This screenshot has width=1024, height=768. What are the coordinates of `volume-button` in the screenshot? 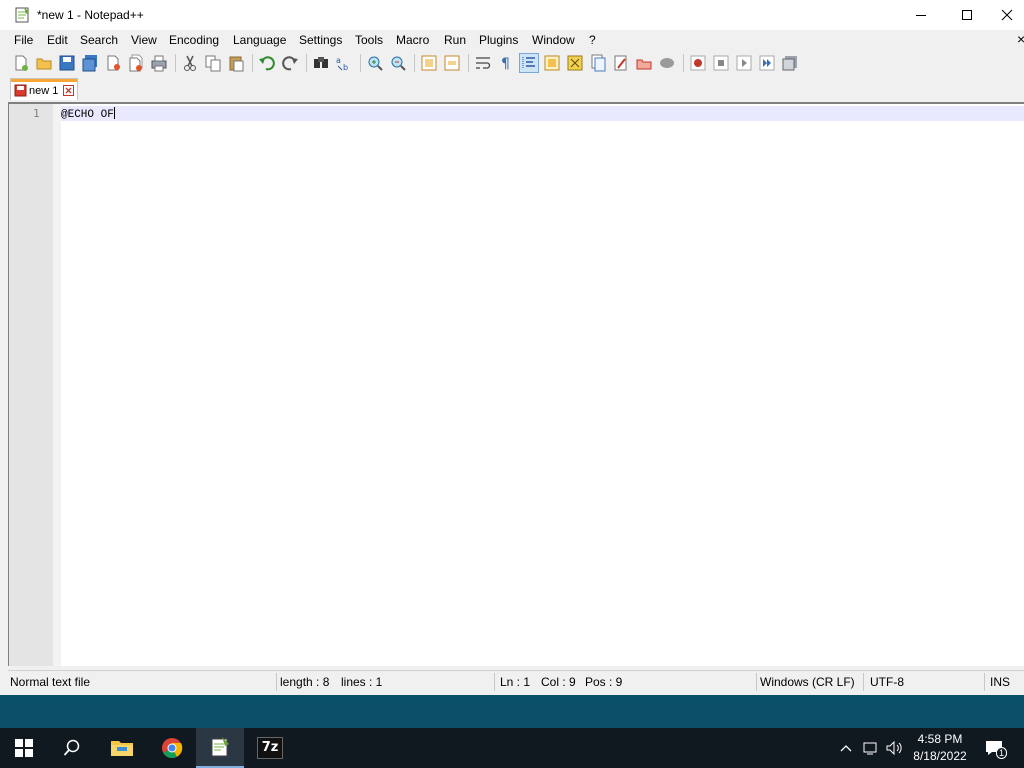 It's located at (895, 748).